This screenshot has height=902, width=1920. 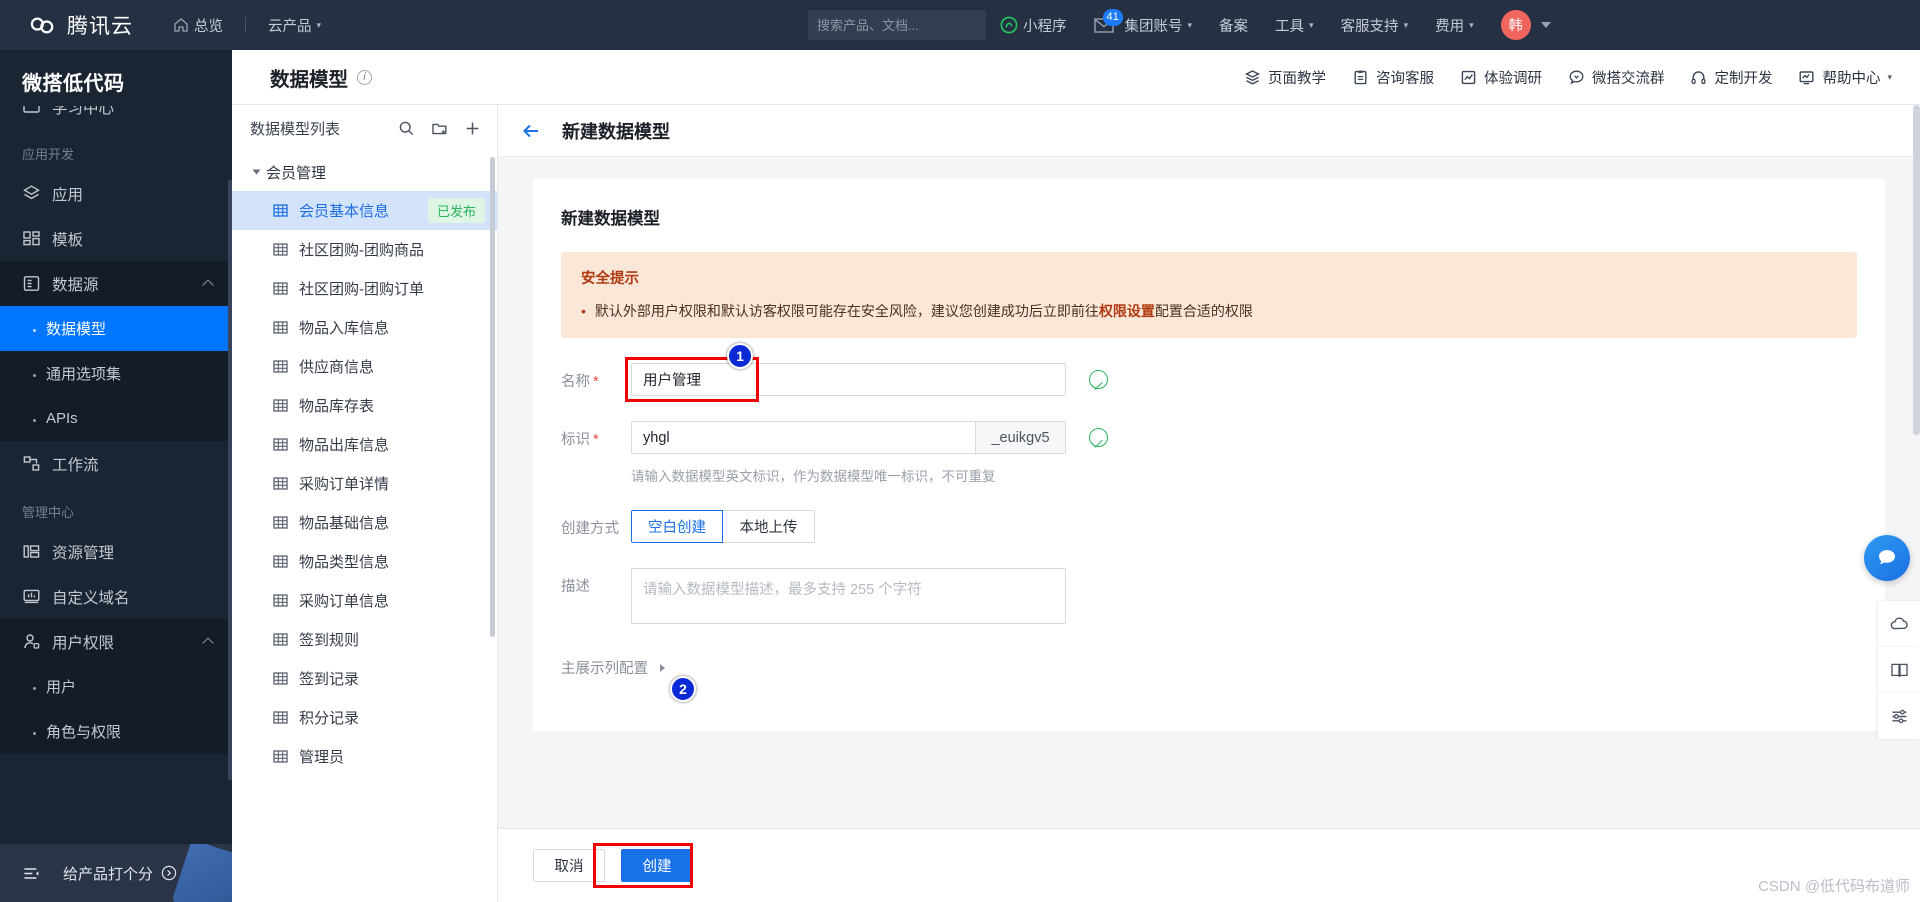 What do you see at coordinates (364, 366) in the screenshot?
I see `list-item: 供应商信息` at bounding box center [364, 366].